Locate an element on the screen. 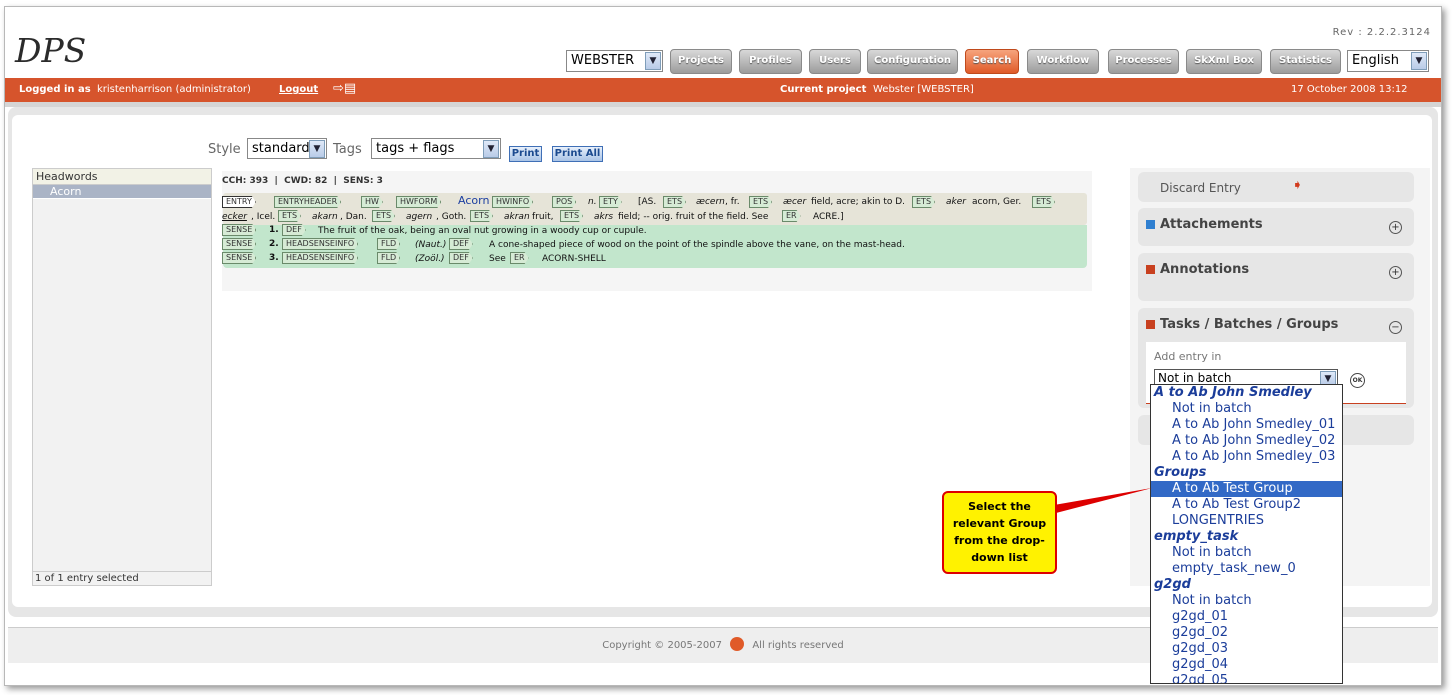 The height and width of the screenshot is (695, 1452). nav-configuration: Configuration is located at coordinates (912, 61).